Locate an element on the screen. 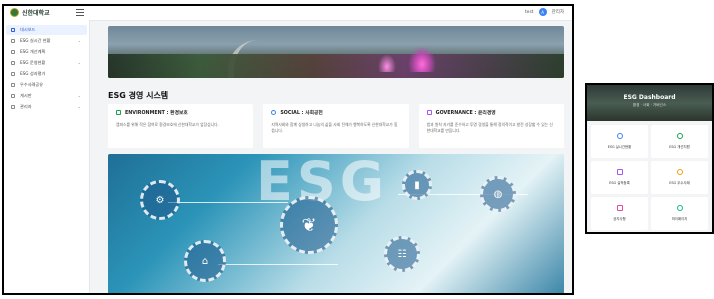  leaf-icon: ❦ is located at coordinates (309, 225).